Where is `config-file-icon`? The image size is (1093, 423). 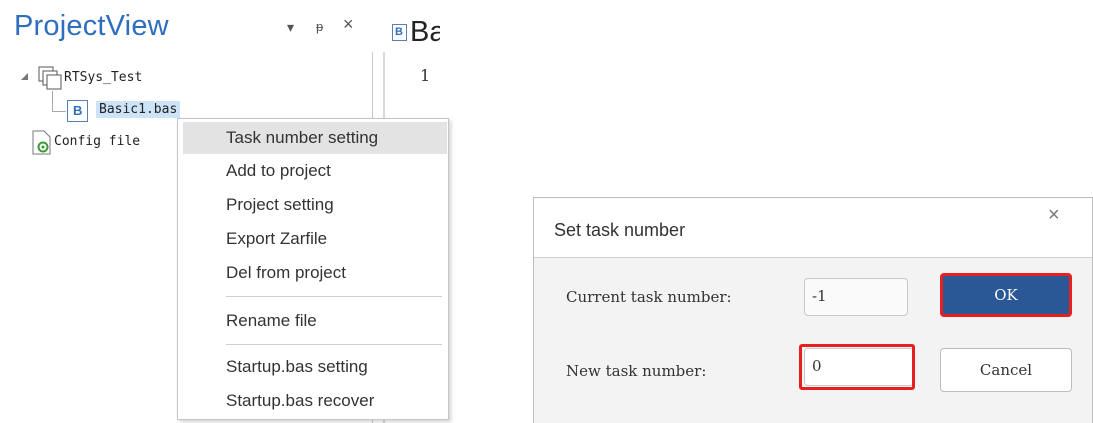
config-file-icon is located at coordinates (41, 142).